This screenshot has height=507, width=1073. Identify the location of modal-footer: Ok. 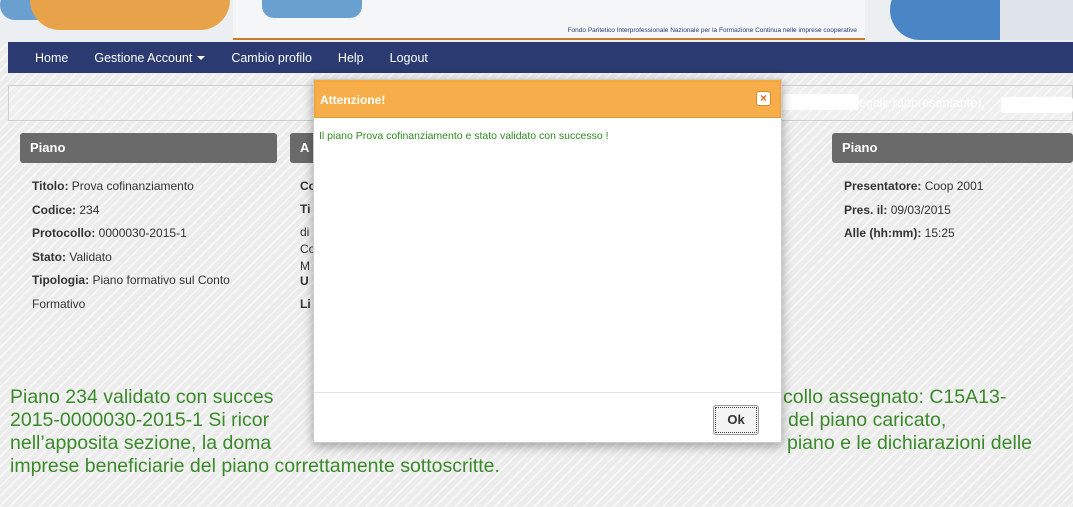
(547, 417).